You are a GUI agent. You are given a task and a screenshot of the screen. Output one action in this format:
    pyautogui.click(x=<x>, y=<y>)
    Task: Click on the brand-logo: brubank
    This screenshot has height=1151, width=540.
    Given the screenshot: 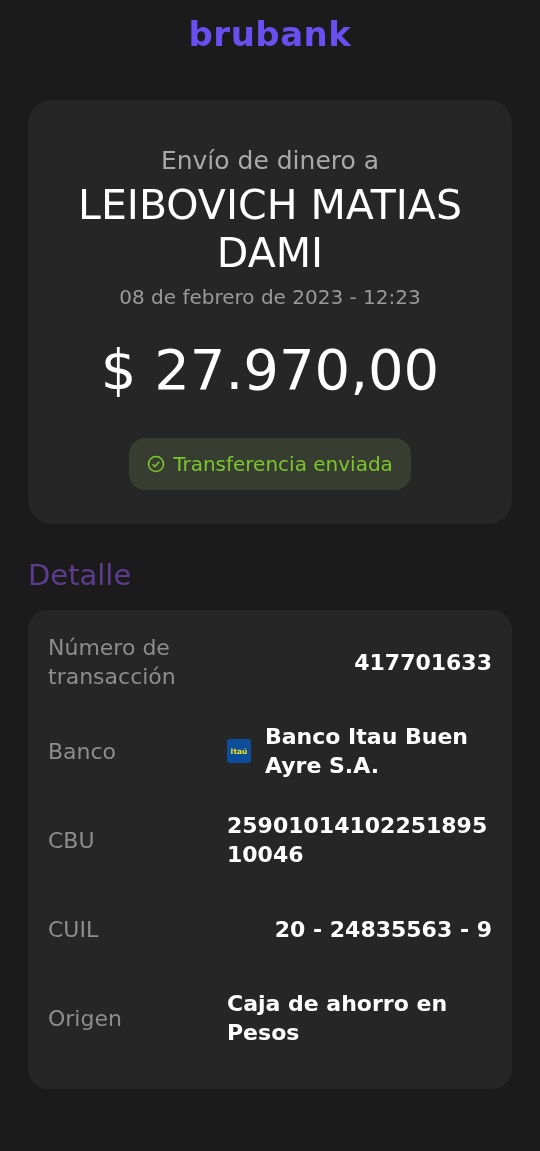 What is the action you would take?
    pyautogui.click(x=270, y=34)
    